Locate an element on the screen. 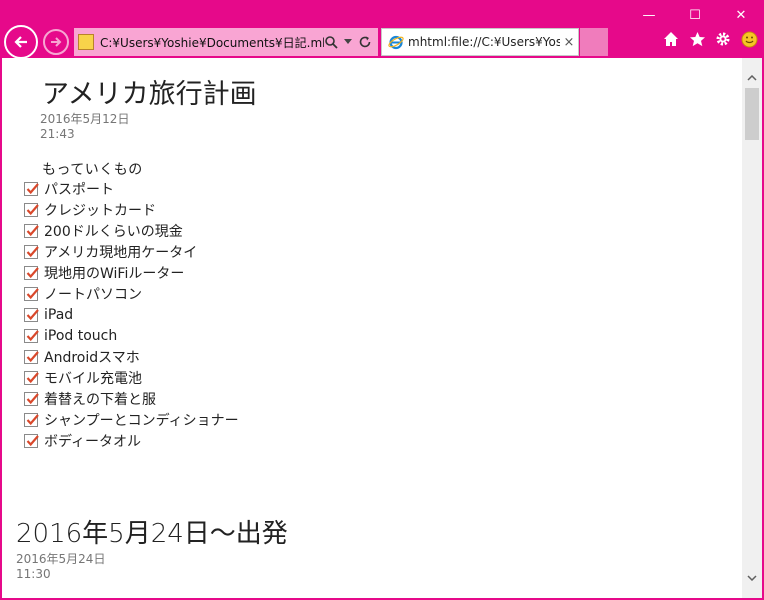  checklist-item-label: クレジットカード is located at coordinates (100, 210).